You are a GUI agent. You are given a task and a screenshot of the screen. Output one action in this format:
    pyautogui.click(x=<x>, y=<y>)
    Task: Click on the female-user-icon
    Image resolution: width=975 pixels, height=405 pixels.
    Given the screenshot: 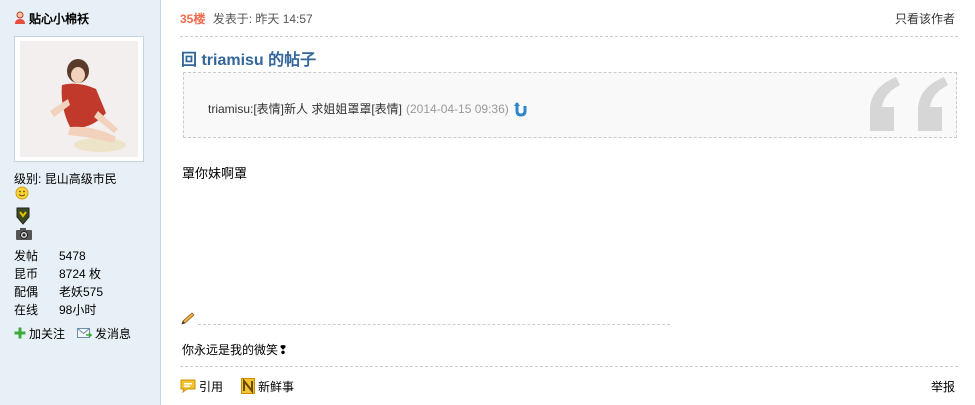 What is the action you would take?
    pyautogui.click(x=20, y=17)
    